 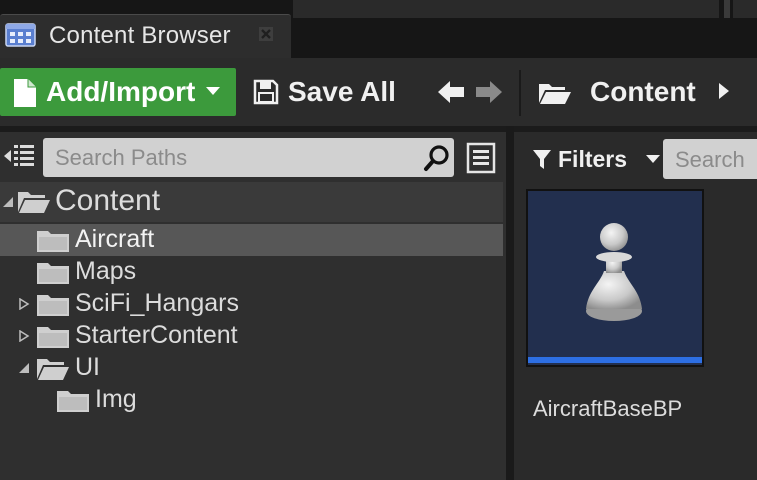 I want to click on close-icon, so click(x=266, y=34).